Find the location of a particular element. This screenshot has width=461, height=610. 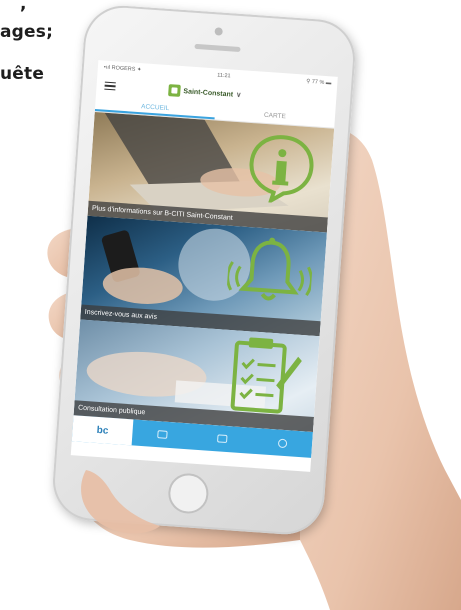

carrier-label: •ııl ROGERS ✦ is located at coordinates (122, 69).